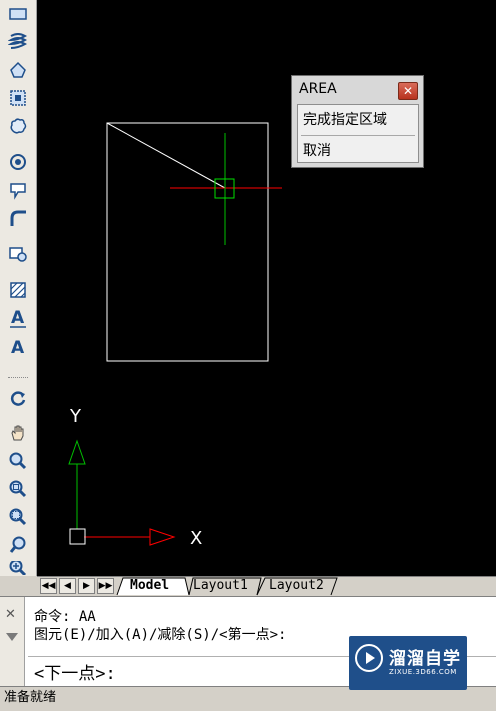 The image size is (496, 711). I want to click on watermark-badge: 溜溜自学 ZIXUE.3D66.COM, so click(408, 663).